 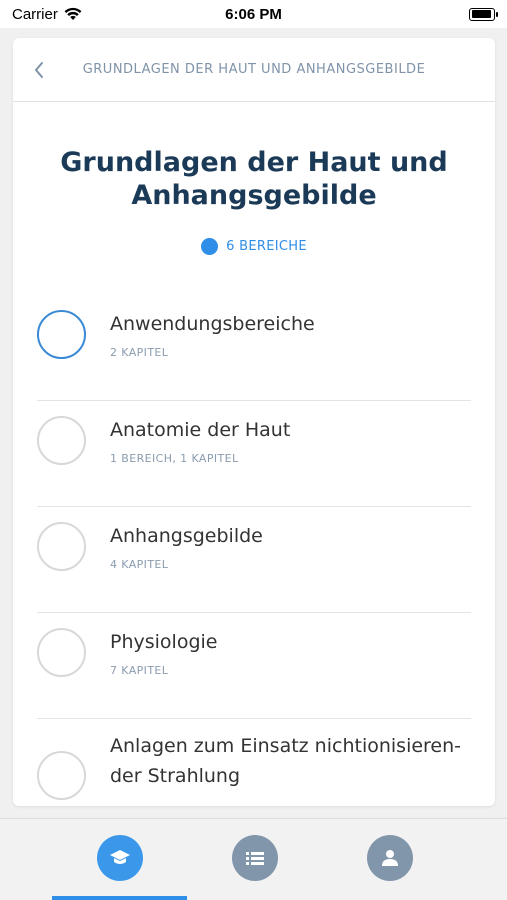 I want to click on count-dot-icon, so click(x=210, y=246).